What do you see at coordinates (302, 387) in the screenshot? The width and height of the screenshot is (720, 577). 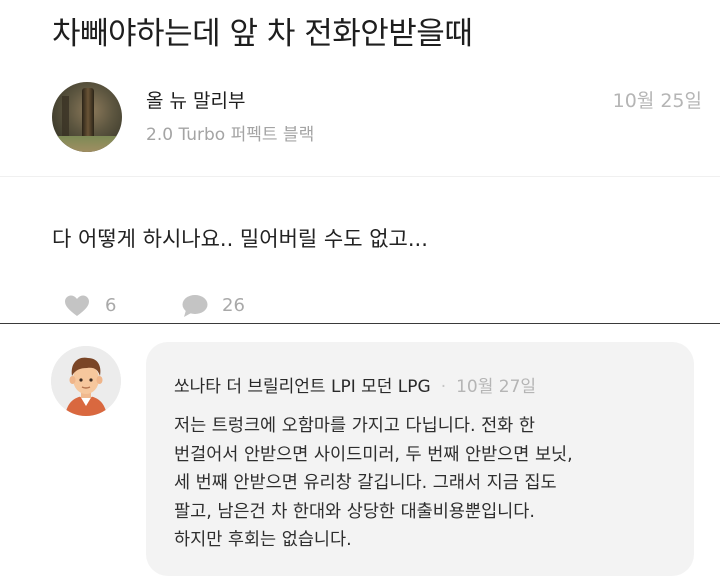 I see `commenter-name: 쏘나타 더 브릴리언트 LPI 모던 LPG` at bounding box center [302, 387].